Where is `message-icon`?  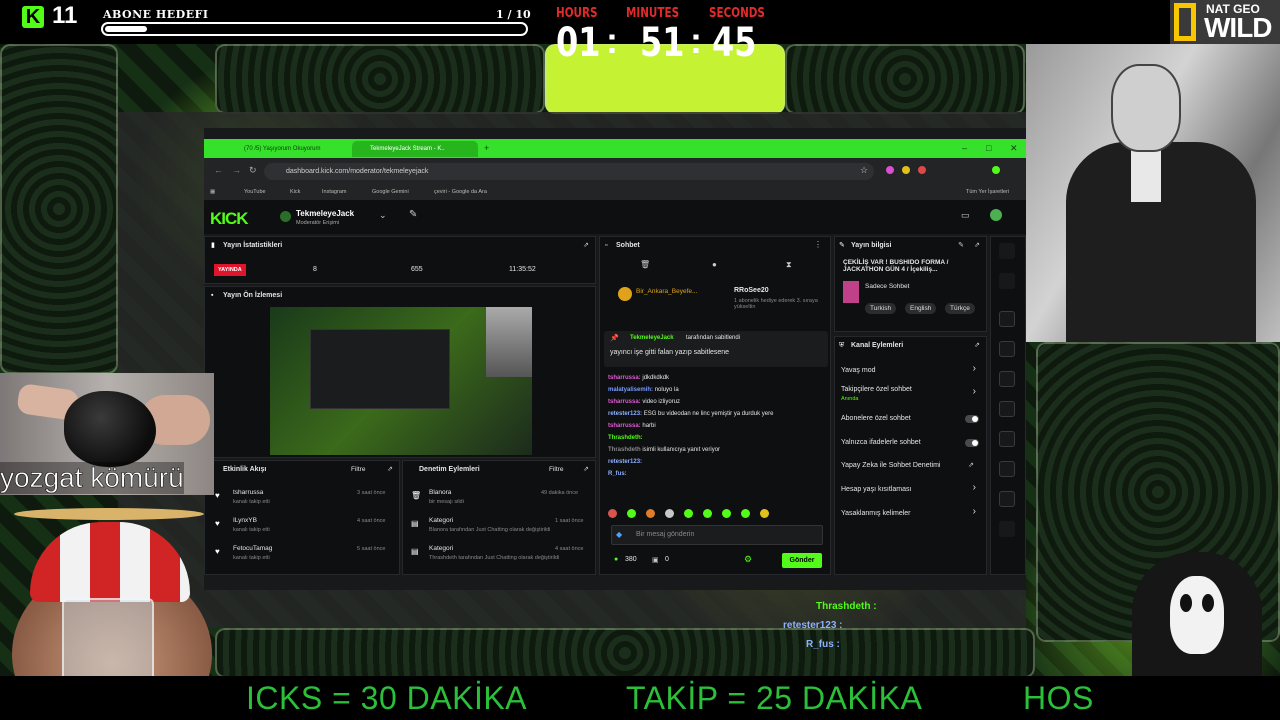 message-icon is located at coordinates (1007, 409).